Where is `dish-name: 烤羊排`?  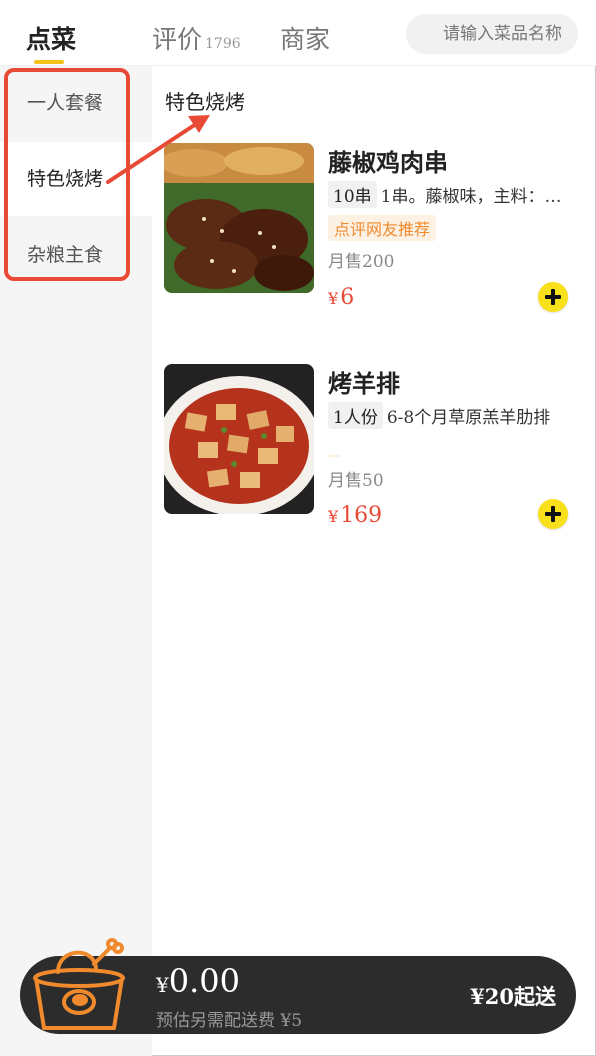
dish-name: 烤羊排 is located at coordinates (364, 383).